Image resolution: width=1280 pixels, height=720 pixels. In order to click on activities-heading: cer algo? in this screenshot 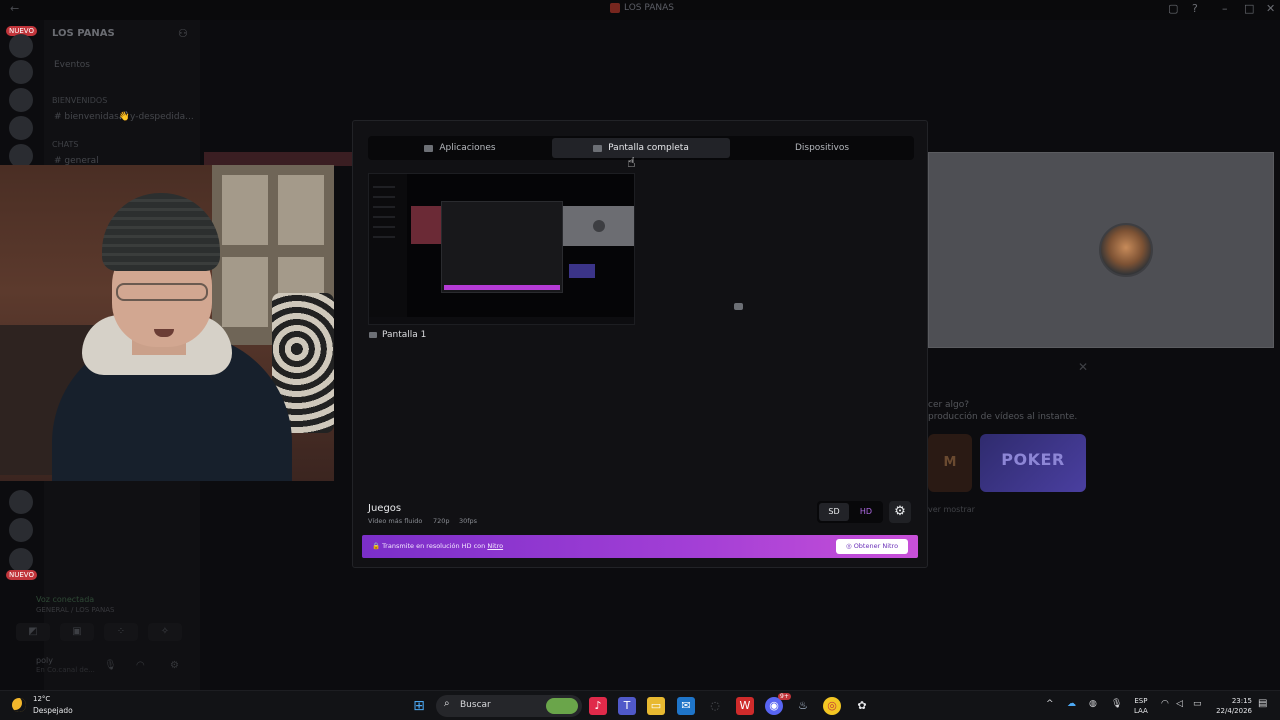, I will do `click(949, 405)`.